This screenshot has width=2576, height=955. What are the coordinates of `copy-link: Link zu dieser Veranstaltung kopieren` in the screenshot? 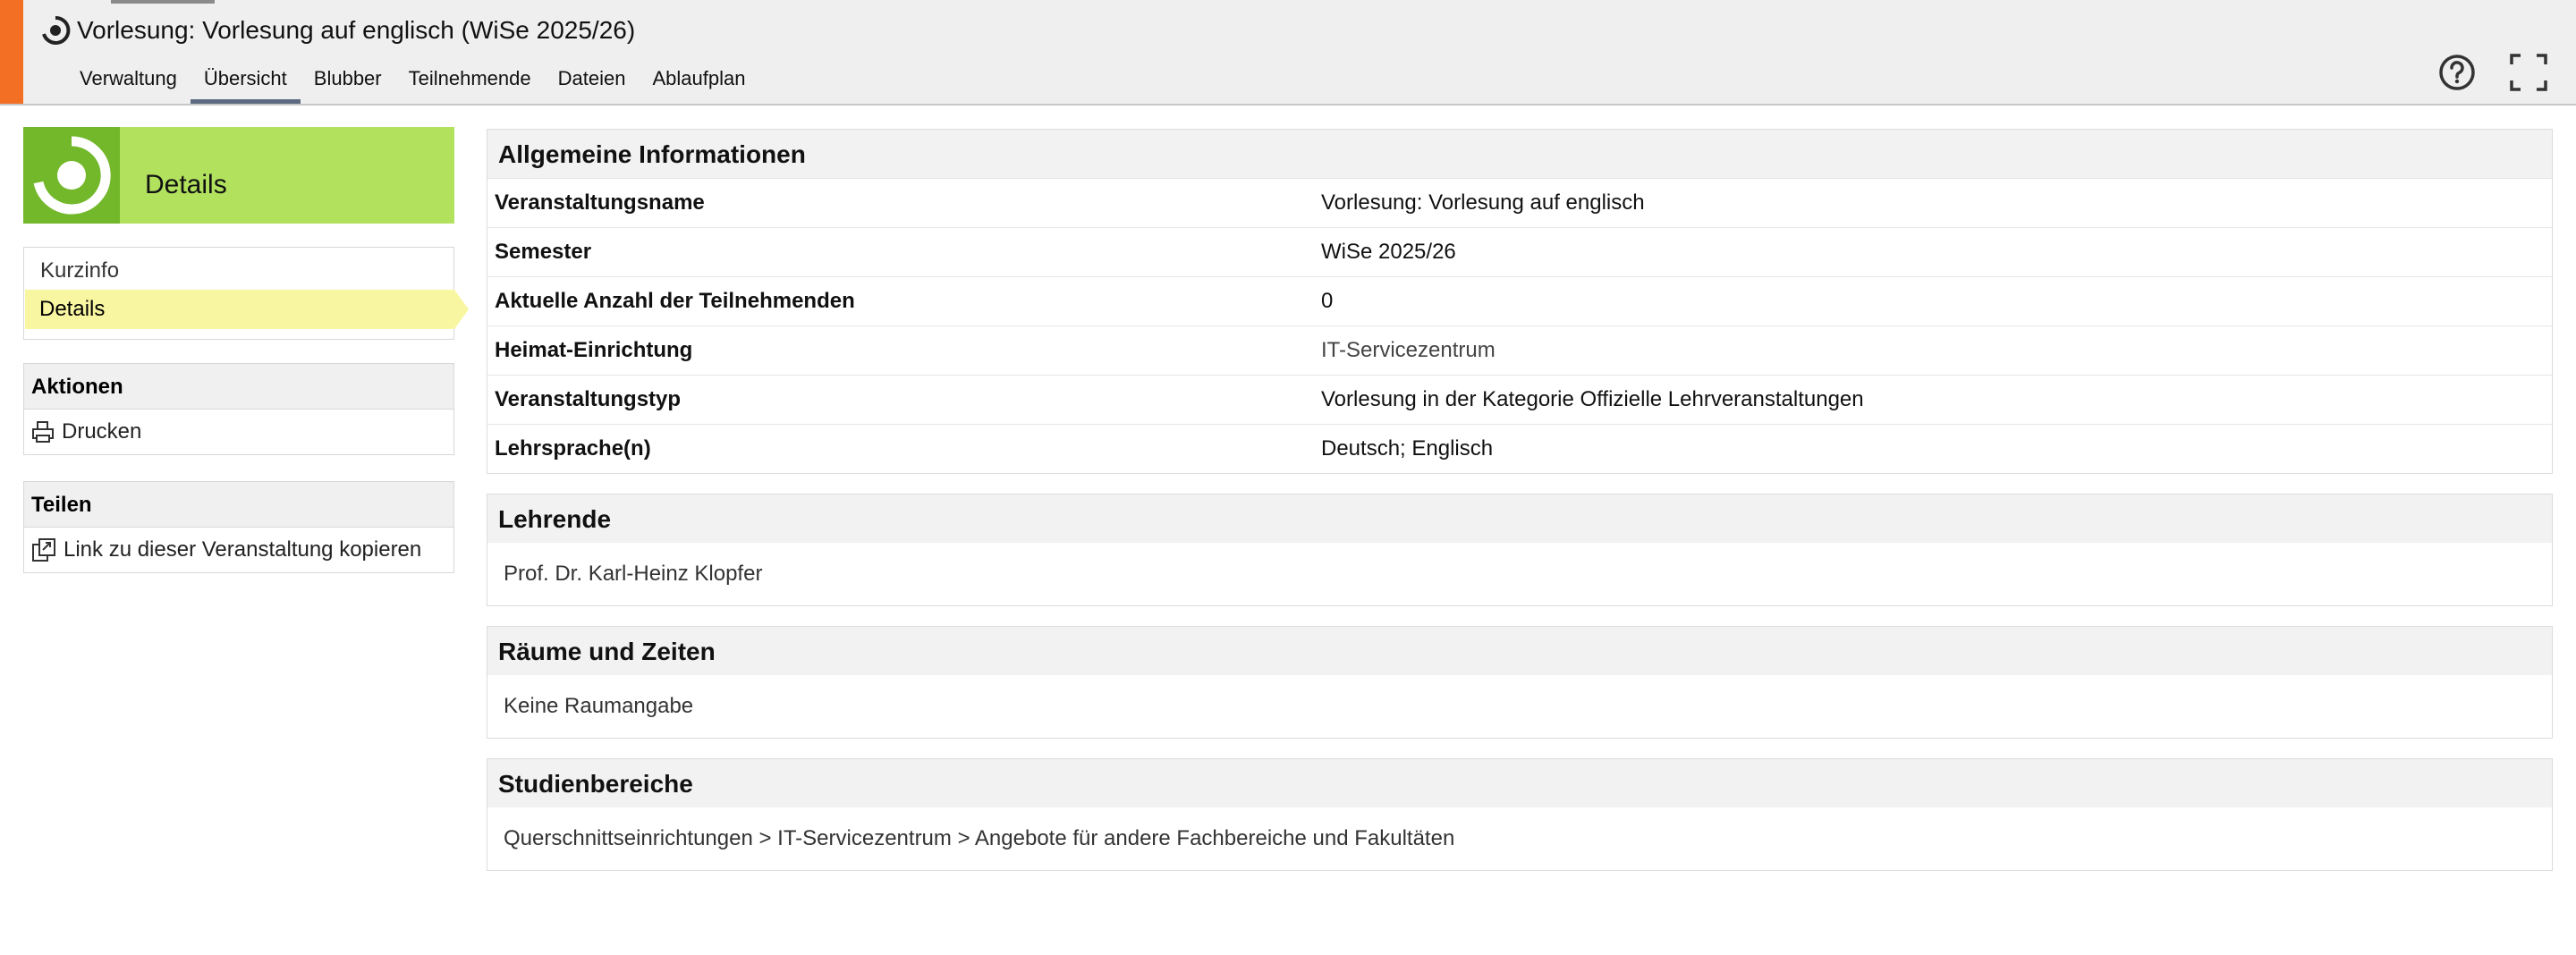 It's located at (238, 550).